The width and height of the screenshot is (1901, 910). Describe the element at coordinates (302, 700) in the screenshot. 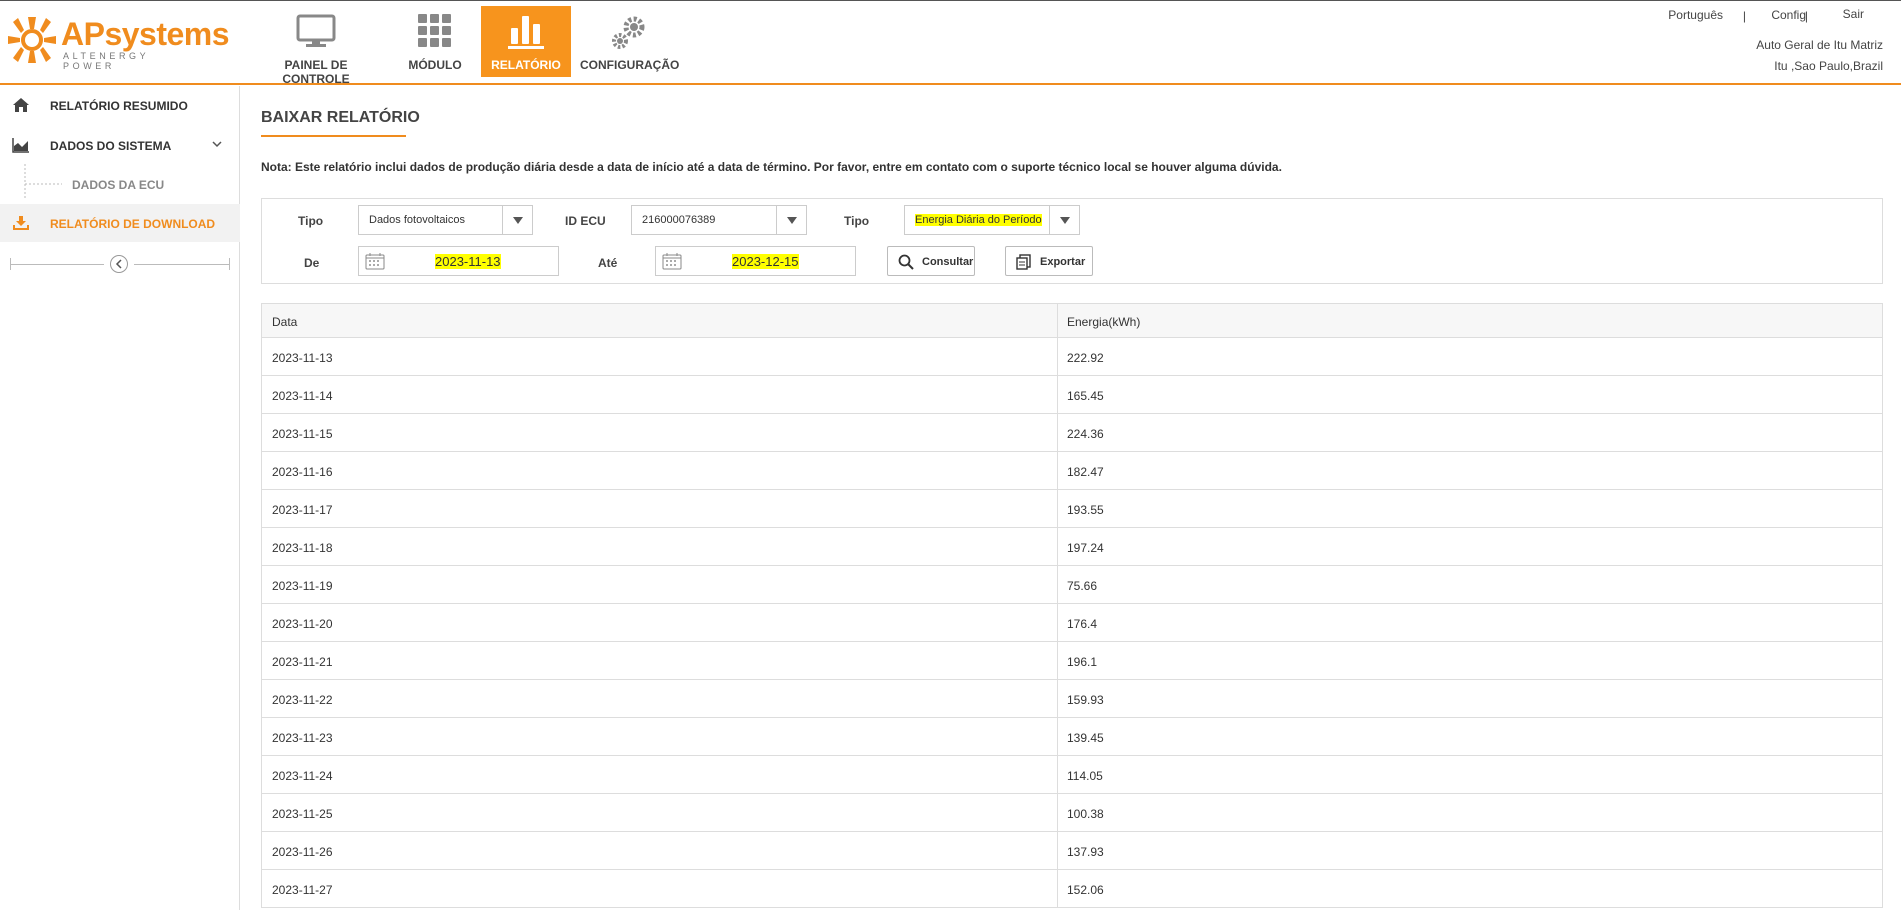

I see `cell-date: 2023-11-22` at that location.